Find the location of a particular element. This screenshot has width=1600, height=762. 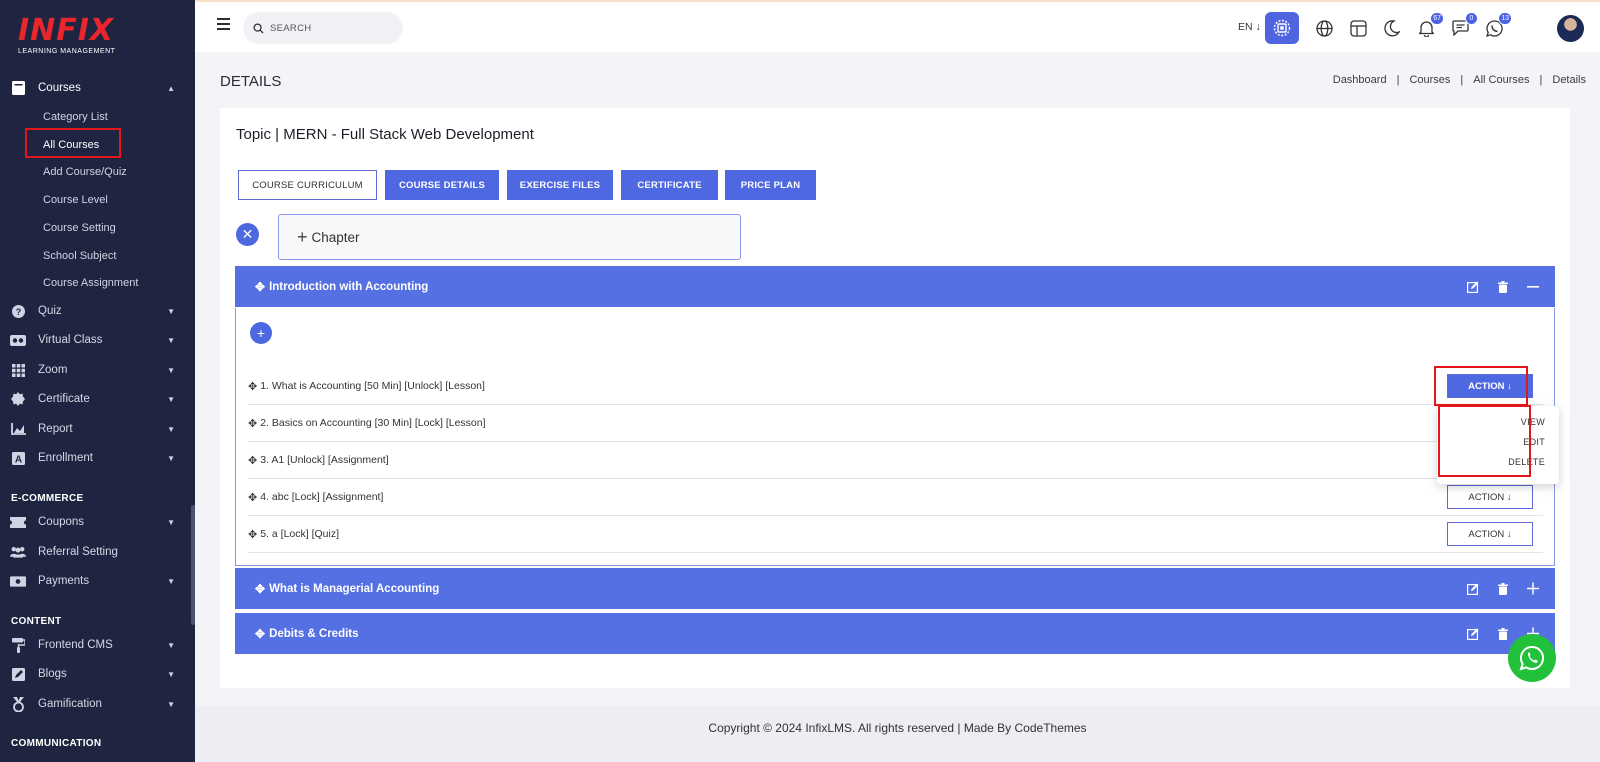

coupon-icon is located at coordinates (18, 522).